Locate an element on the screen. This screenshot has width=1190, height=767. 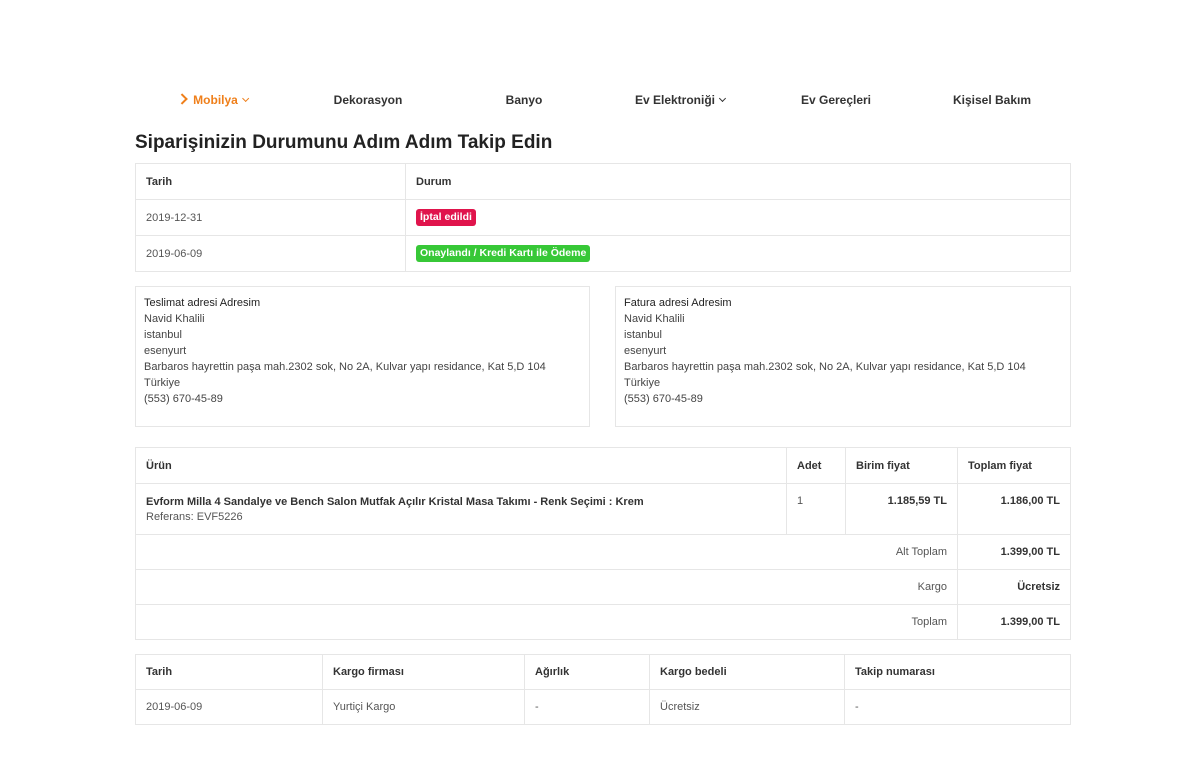
nav-item-label: Dekorasyon is located at coordinates (368, 100).